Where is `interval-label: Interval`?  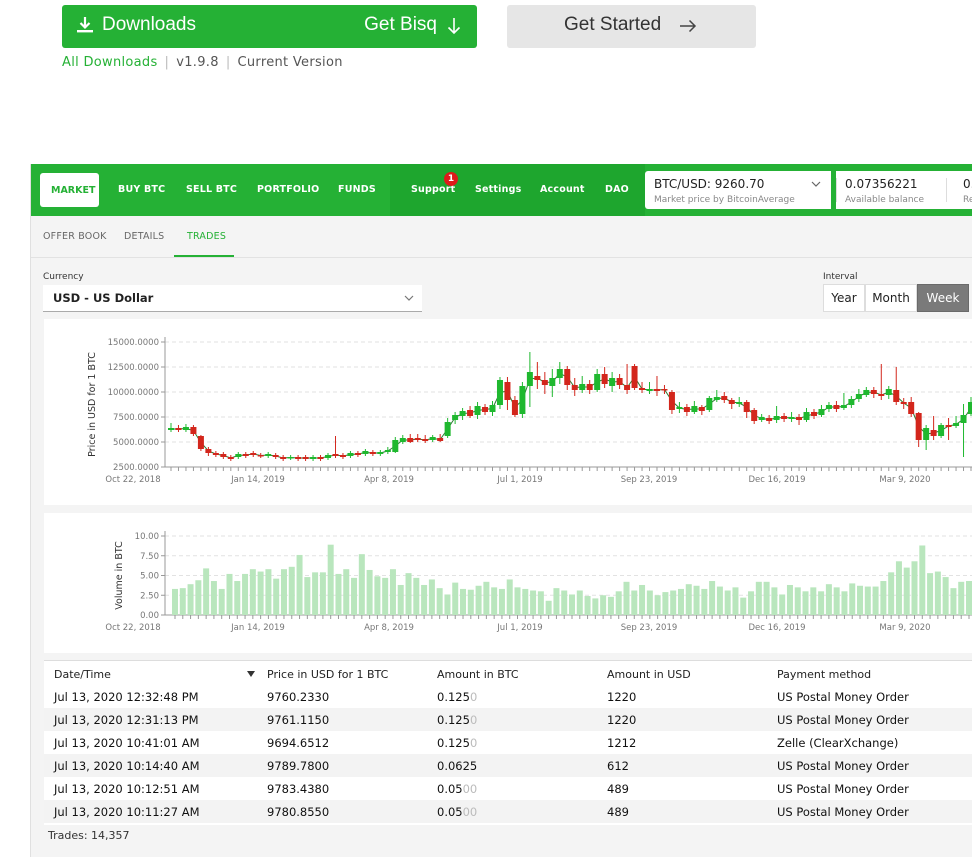 interval-label: Interval is located at coordinates (840, 277).